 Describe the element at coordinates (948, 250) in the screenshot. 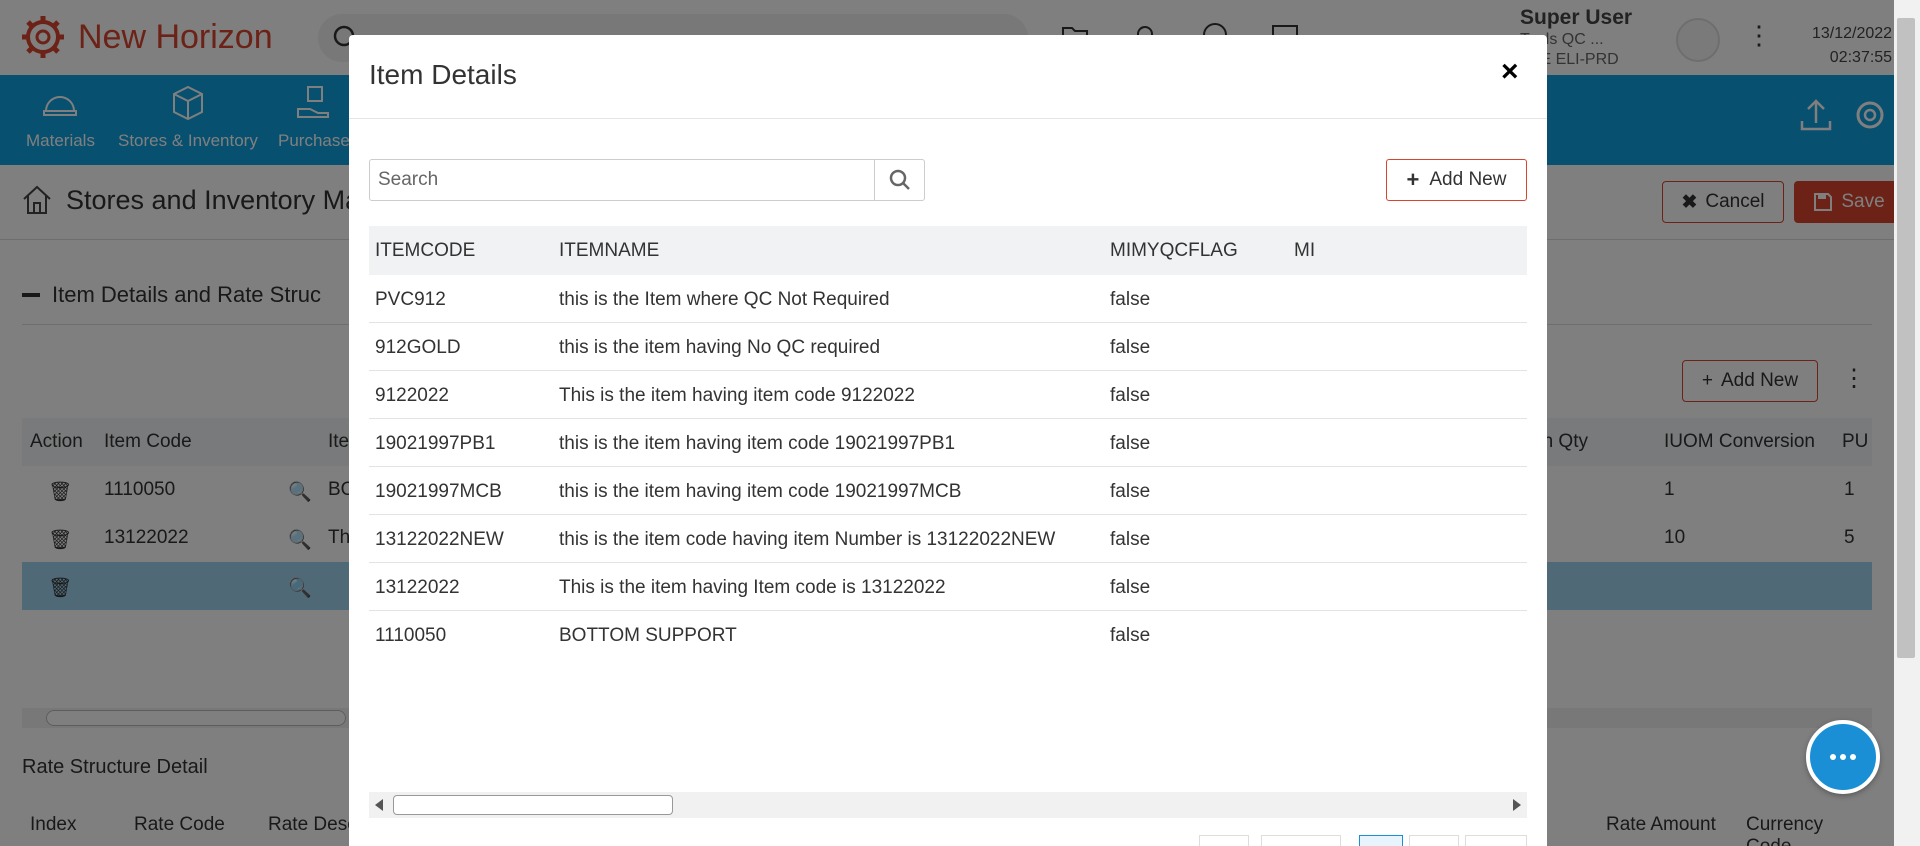

I see `table-header-row: ITEMCODE ITEMNAME MIMYQCFLAG MI` at that location.